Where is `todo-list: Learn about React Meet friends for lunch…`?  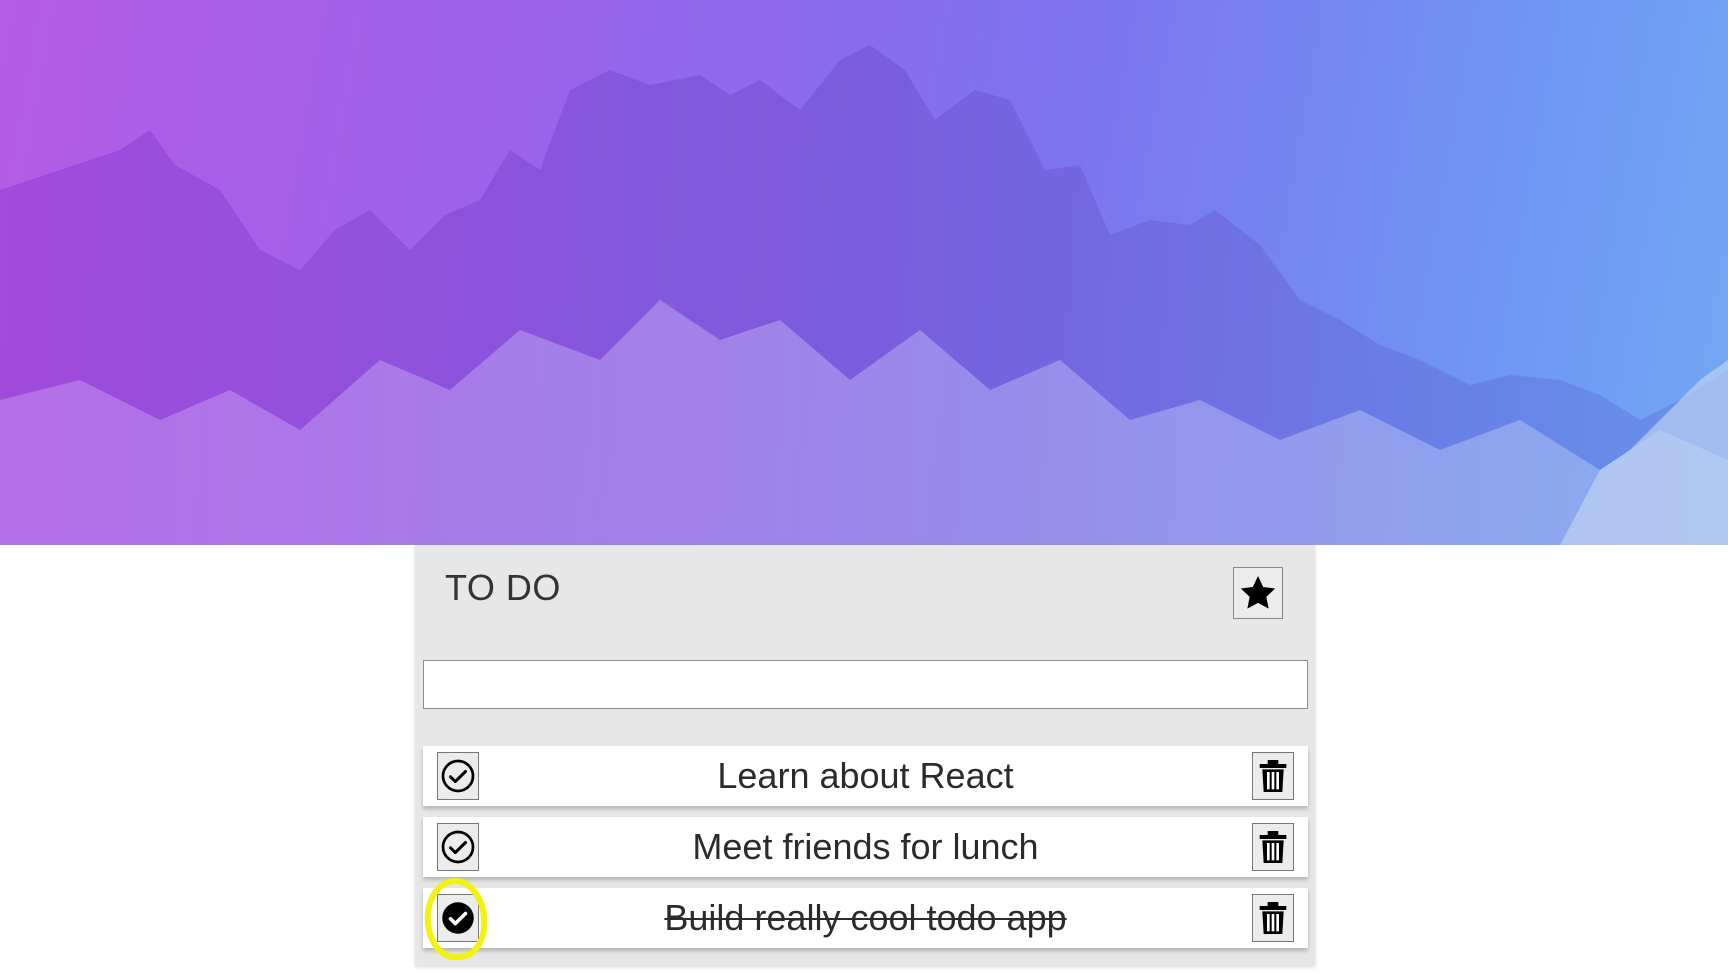
todo-list: Learn about React Meet friends for lunch… is located at coordinates (865, 854).